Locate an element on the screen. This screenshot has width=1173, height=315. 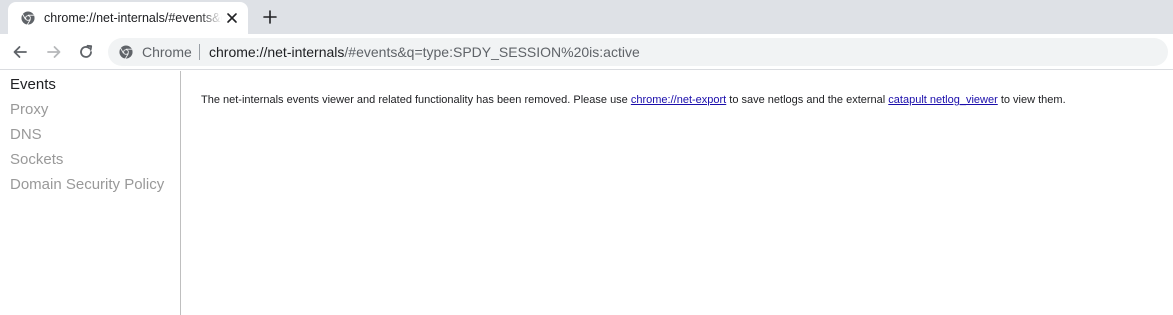
notice-text-2: to save netlogs and the external is located at coordinates (807, 100).